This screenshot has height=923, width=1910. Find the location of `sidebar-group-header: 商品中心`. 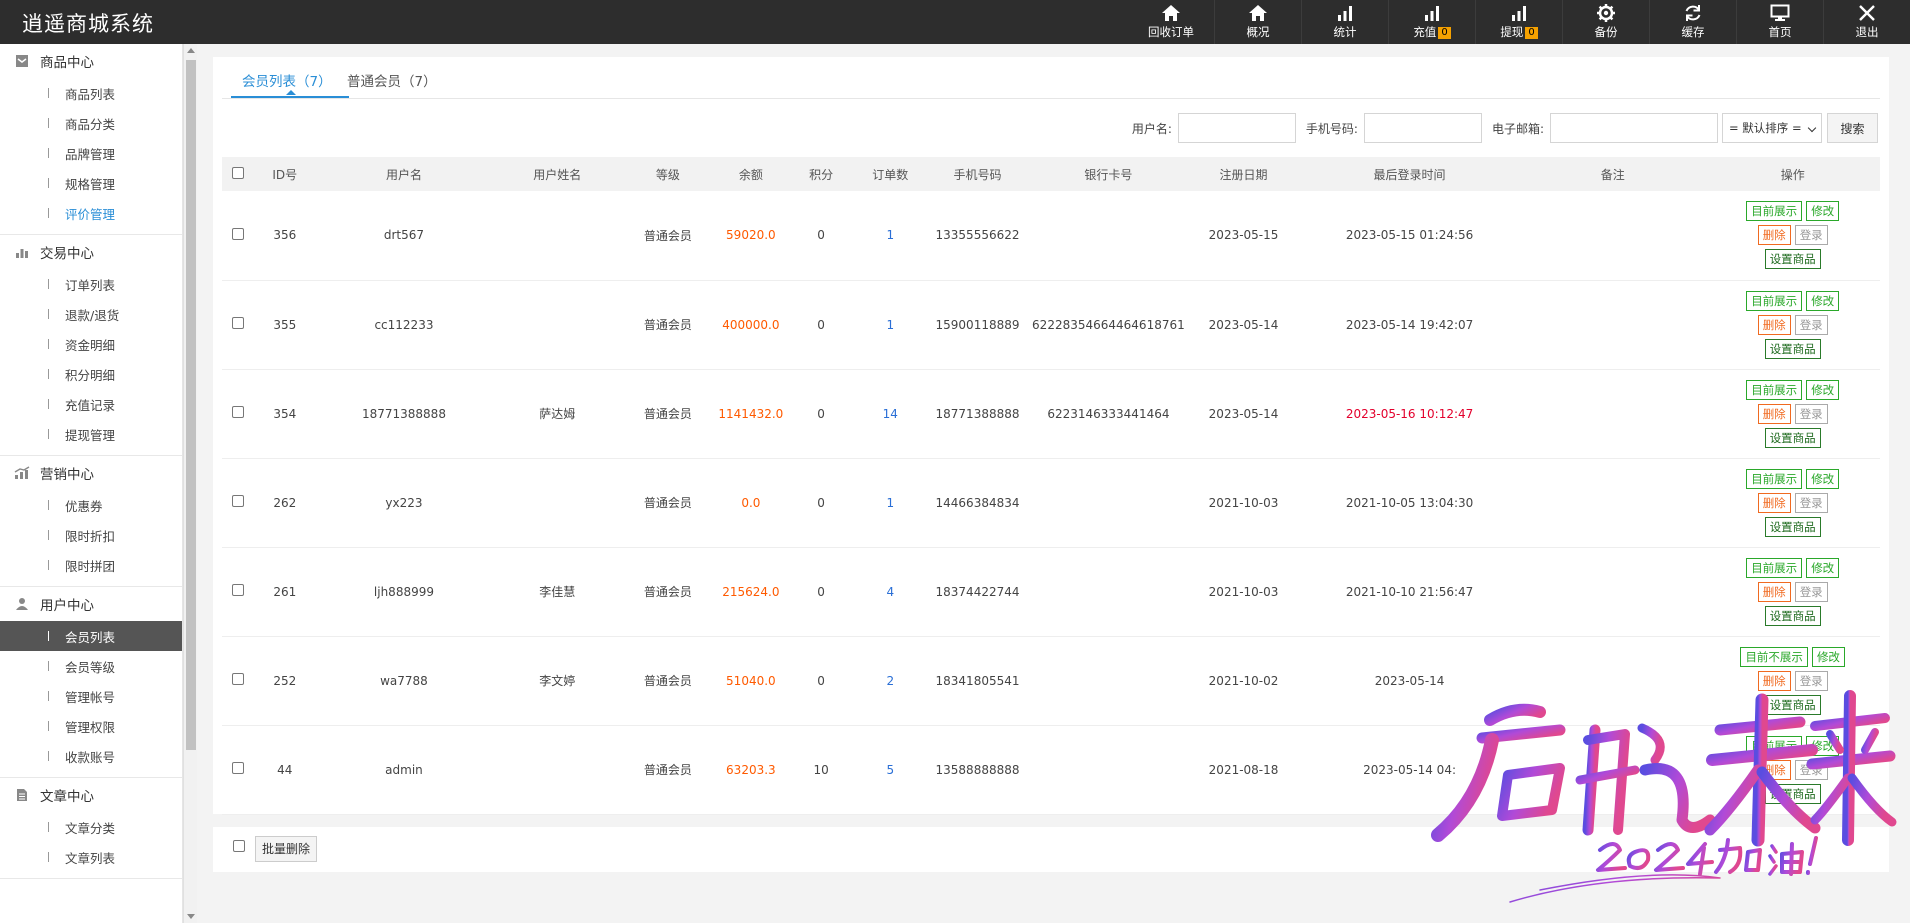

sidebar-group-header: 商品中心 is located at coordinates (91, 61).